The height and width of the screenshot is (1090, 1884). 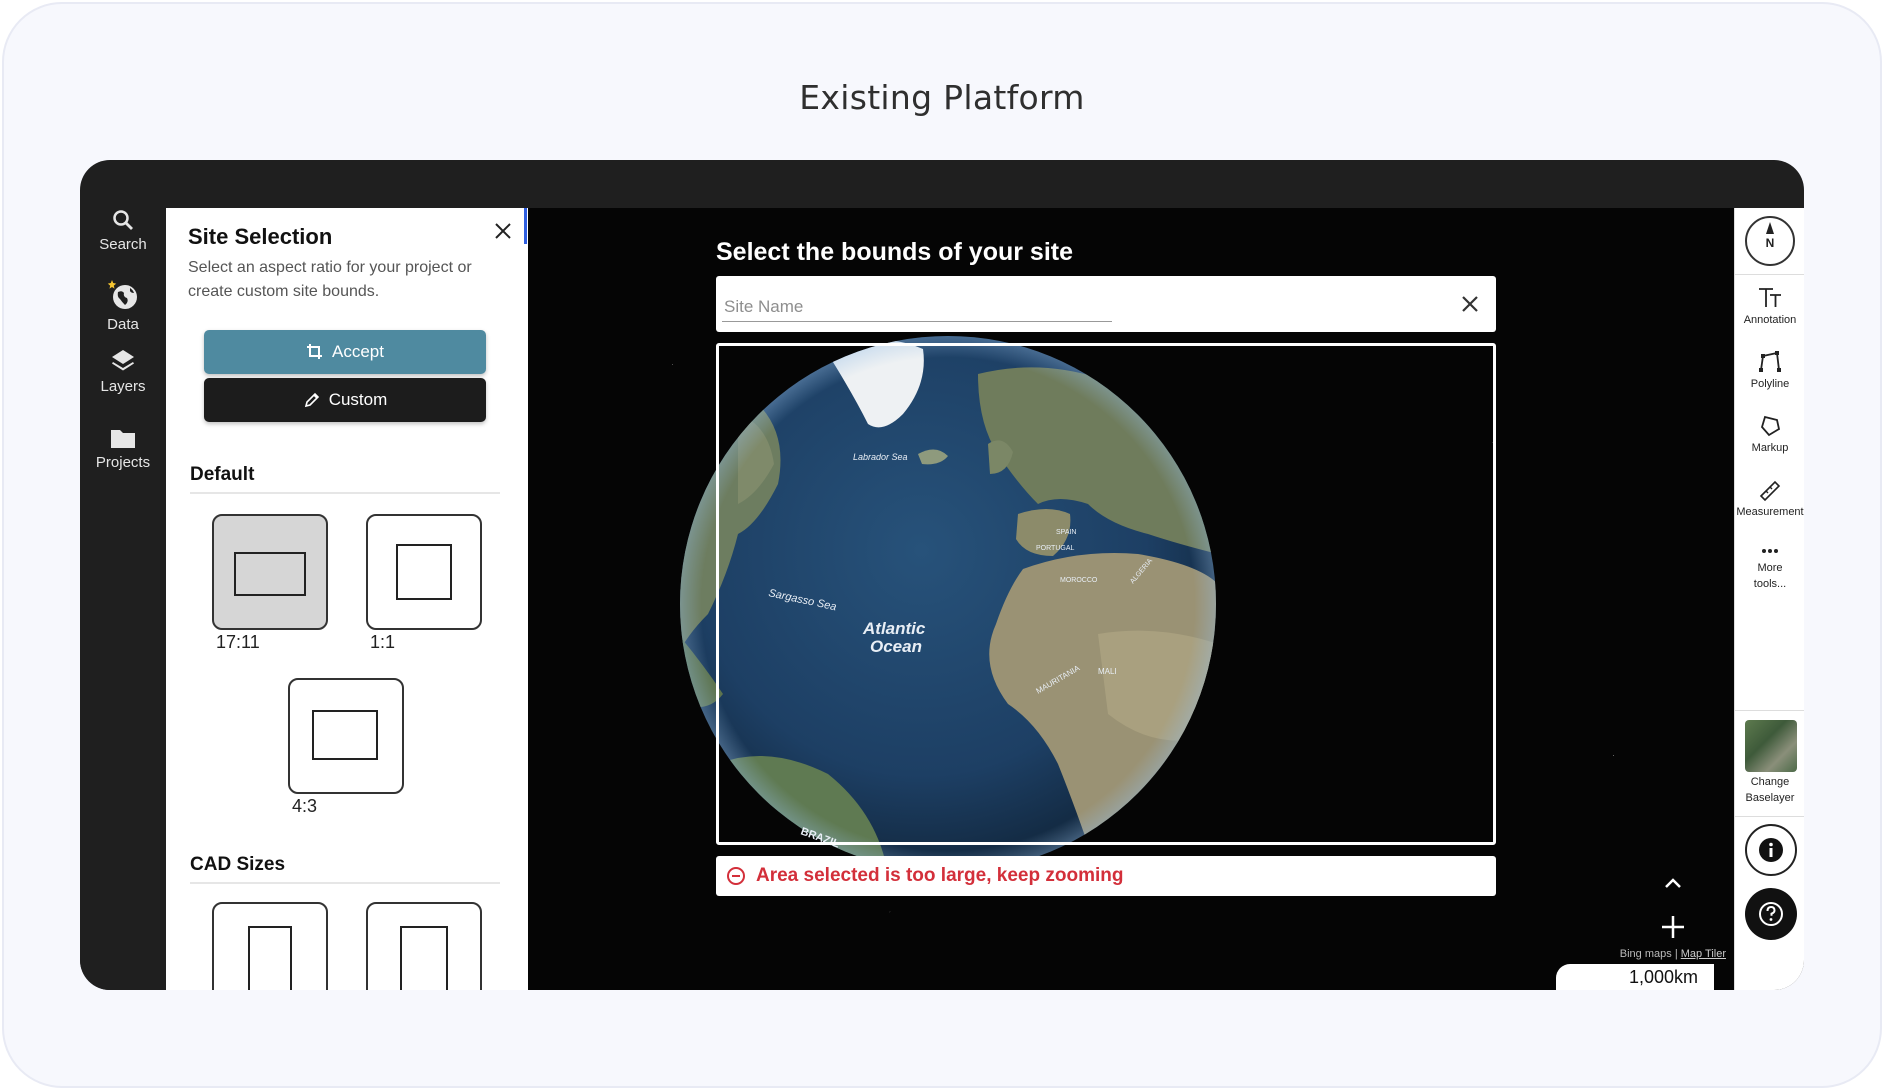 What do you see at coordinates (1635, 977) in the screenshot?
I see `scale-bar: 1,000km` at bounding box center [1635, 977].